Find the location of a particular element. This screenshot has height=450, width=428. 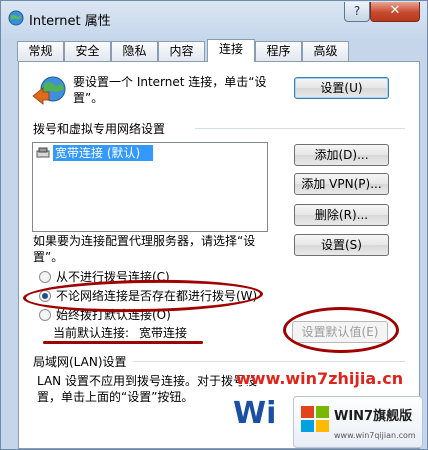

proxy-description-line1: 如果要为连接配置代理服务器，请选择“设 is located at coordinates (144, 241).